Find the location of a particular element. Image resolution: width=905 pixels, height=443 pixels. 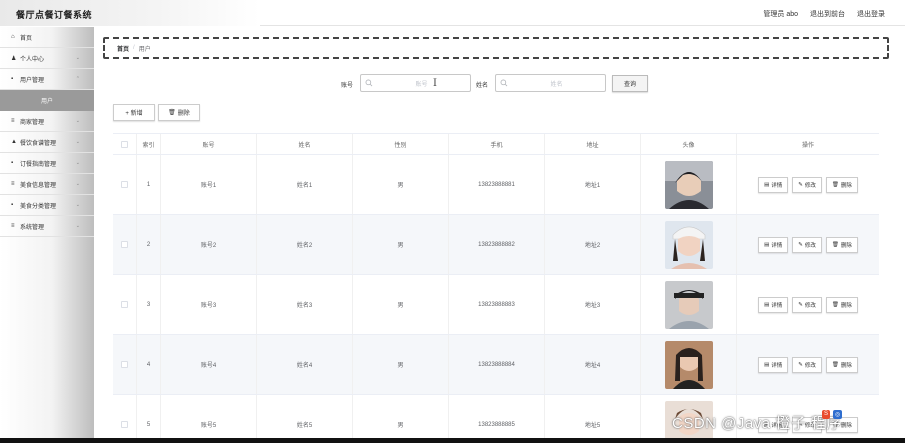

select-all-checkbox is located at coordinates (124, 144).